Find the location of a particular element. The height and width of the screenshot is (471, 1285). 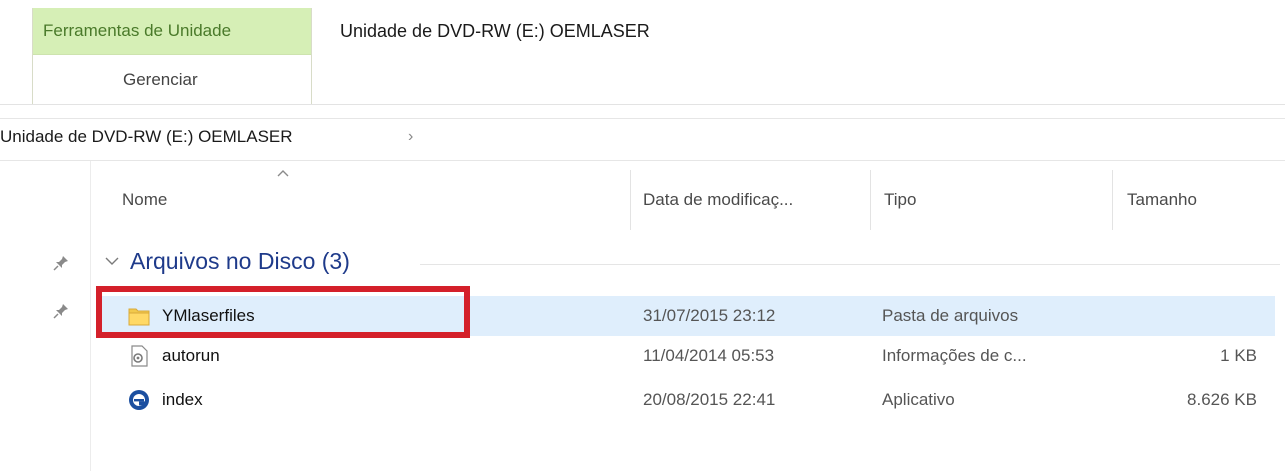

context-tab-header: Ferramentas de Unidade is located at coordinates (172, 31).